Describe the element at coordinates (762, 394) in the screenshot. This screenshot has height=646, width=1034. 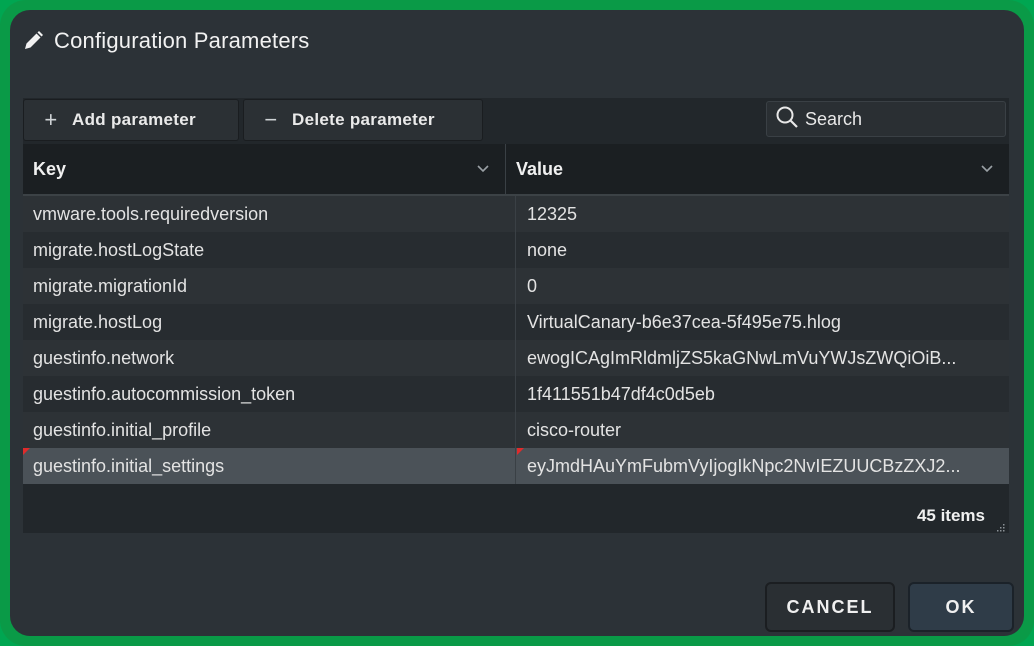
I see `value-cell: 1f411551b47df4c0d5eb` at that location.